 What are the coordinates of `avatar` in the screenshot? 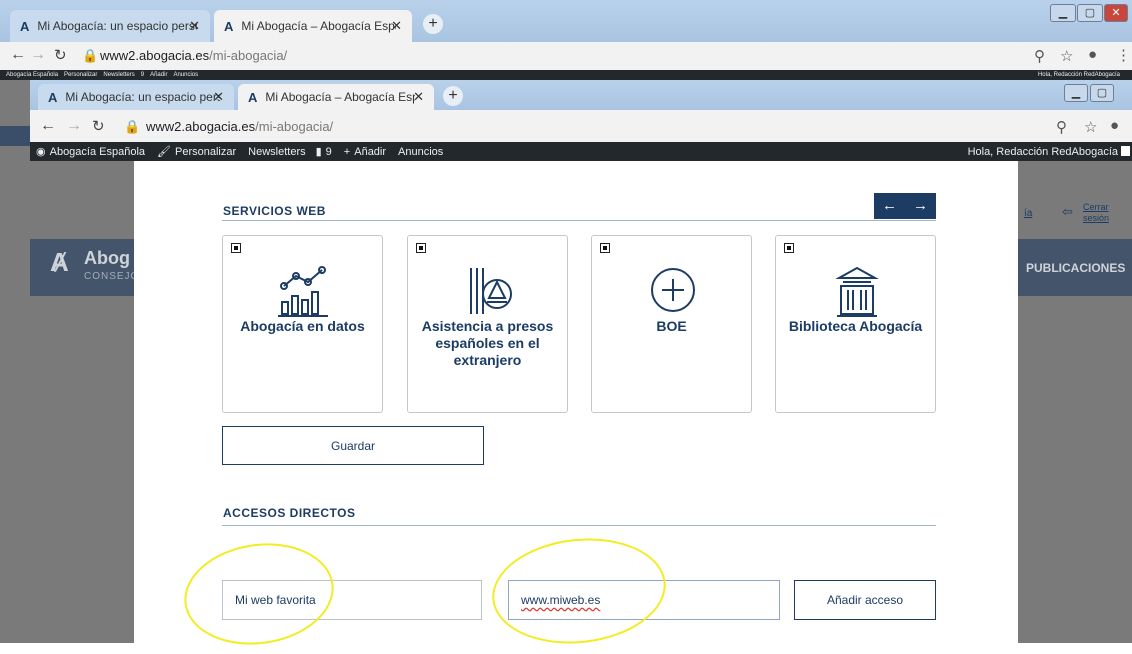 It's located at (1125, 151).